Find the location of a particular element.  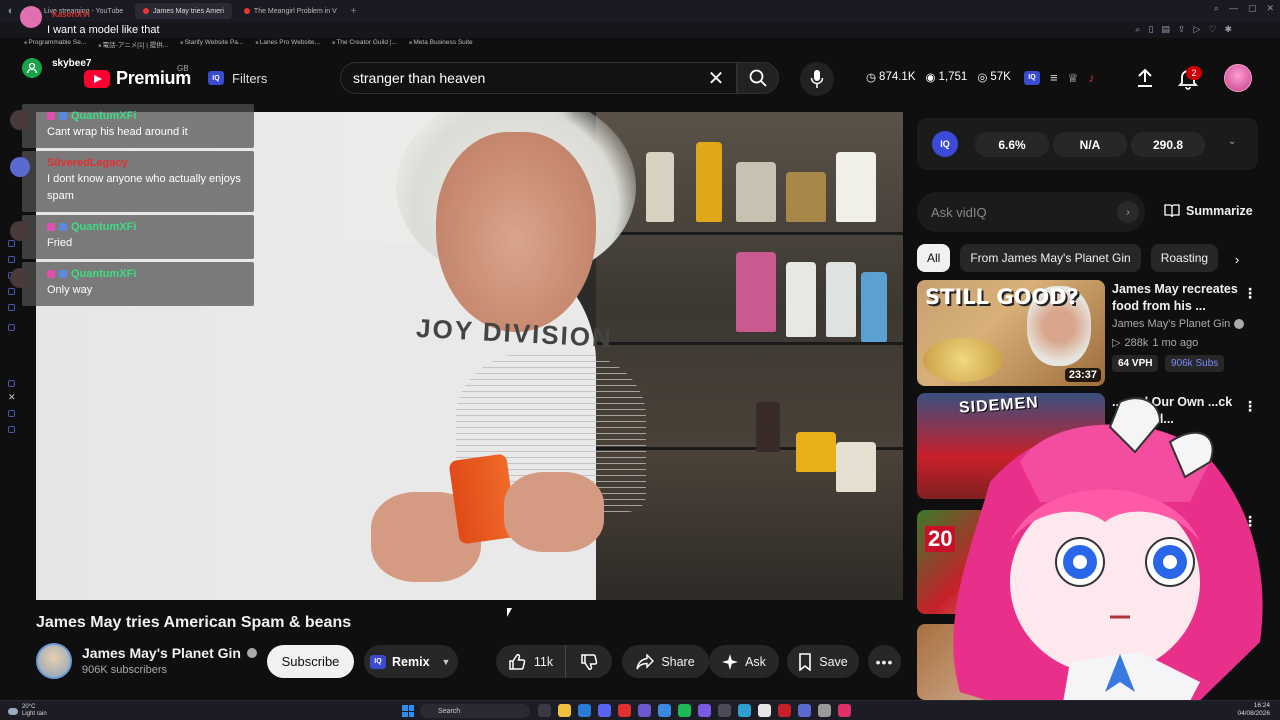

remix-button: IQ Remix ▼ is located at coordinates (411, 661).